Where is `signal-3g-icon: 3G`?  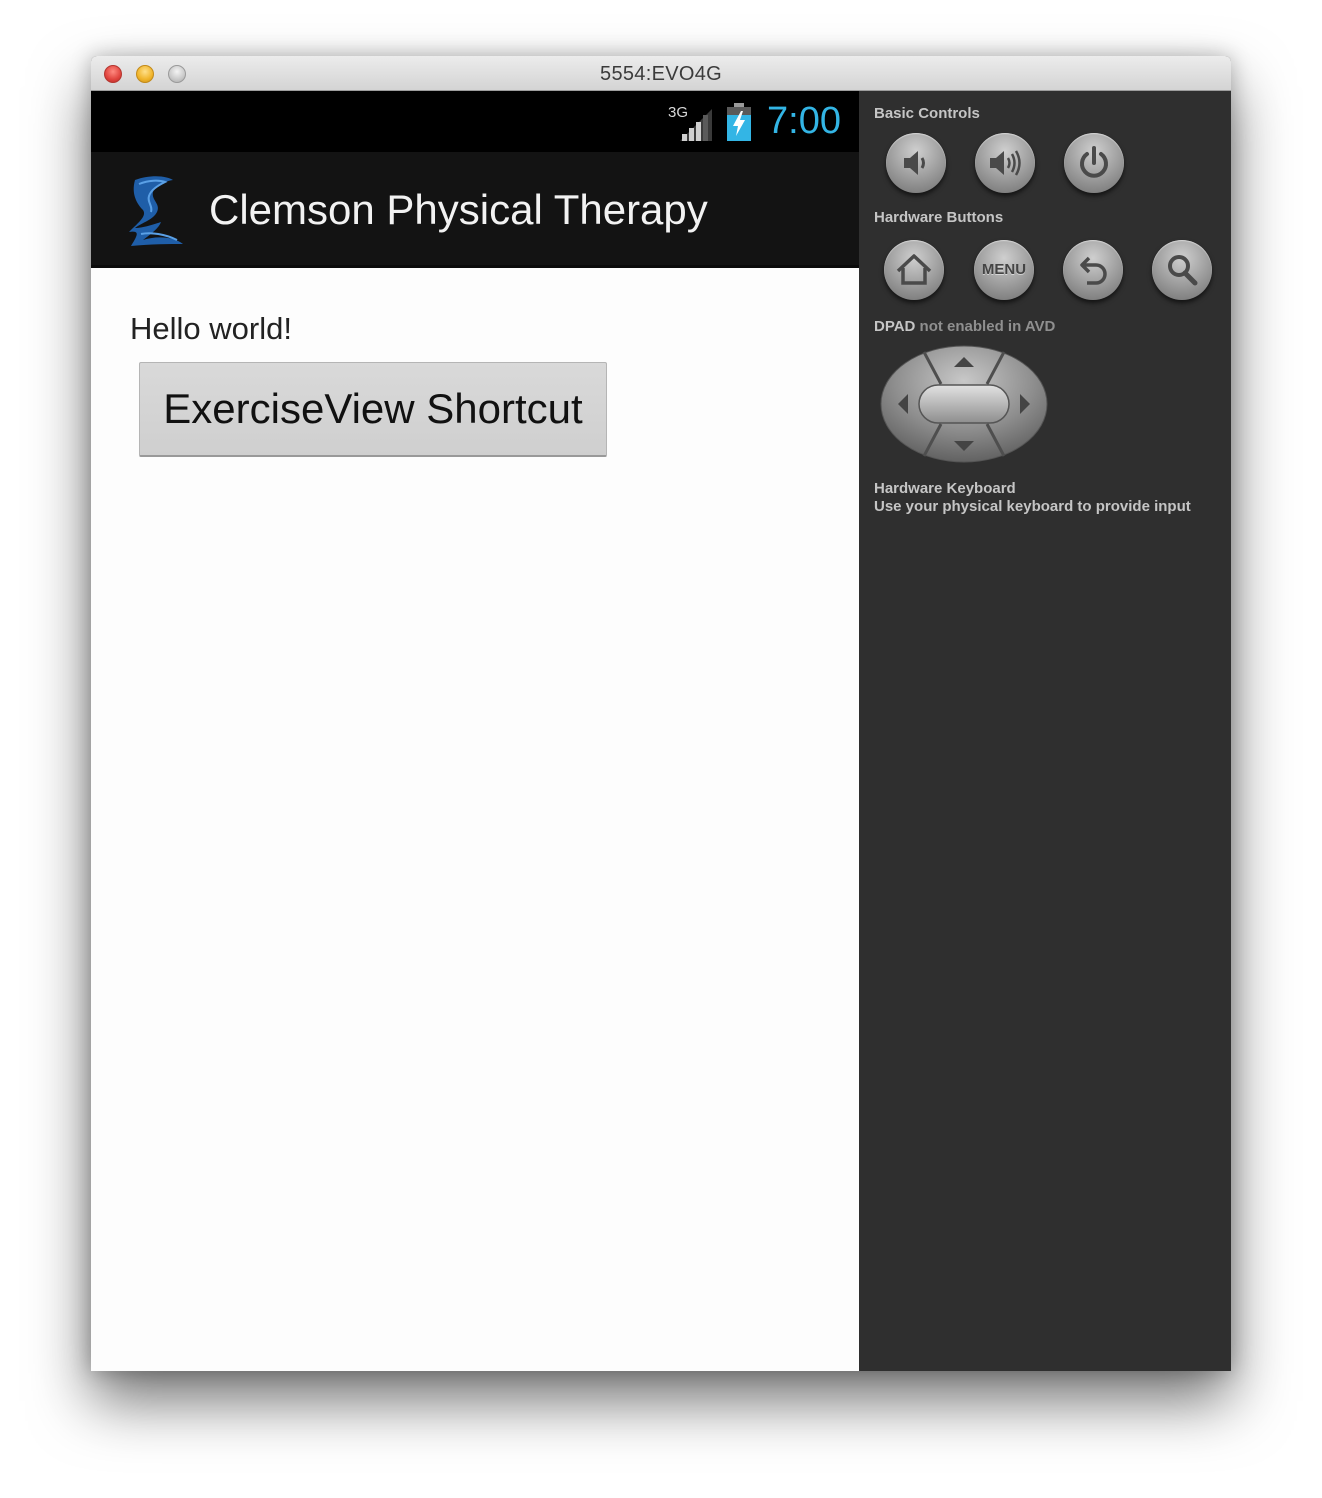
signal-3g-icon: 3G is located at coordinates (690, 122).